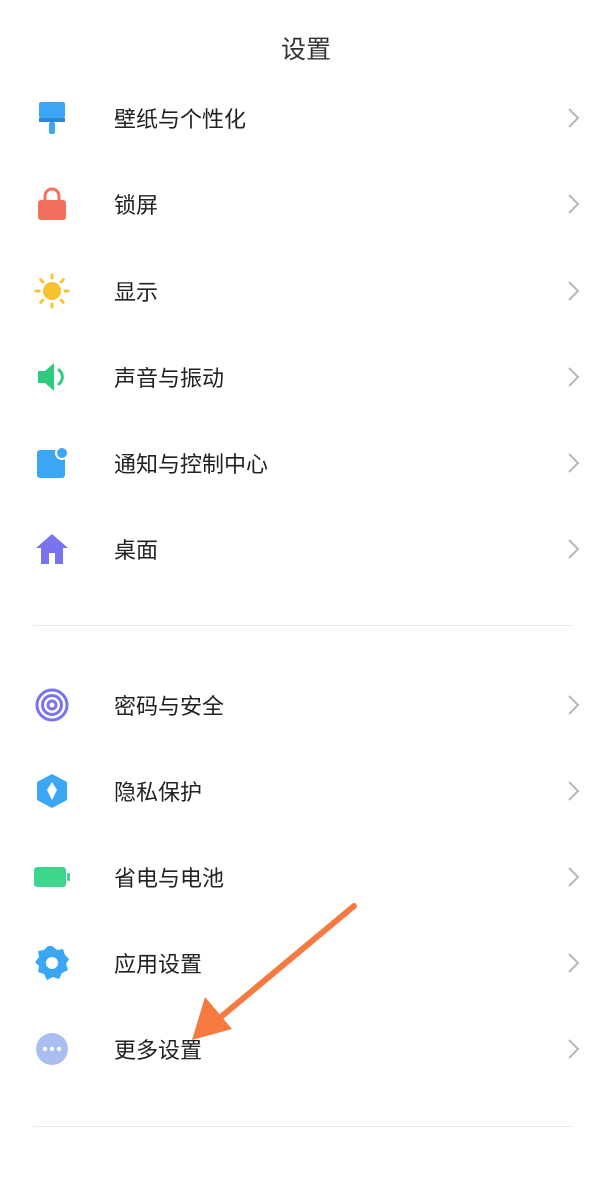  I want to click on settings-item-home-screen: 桌面, so click(306, 549).